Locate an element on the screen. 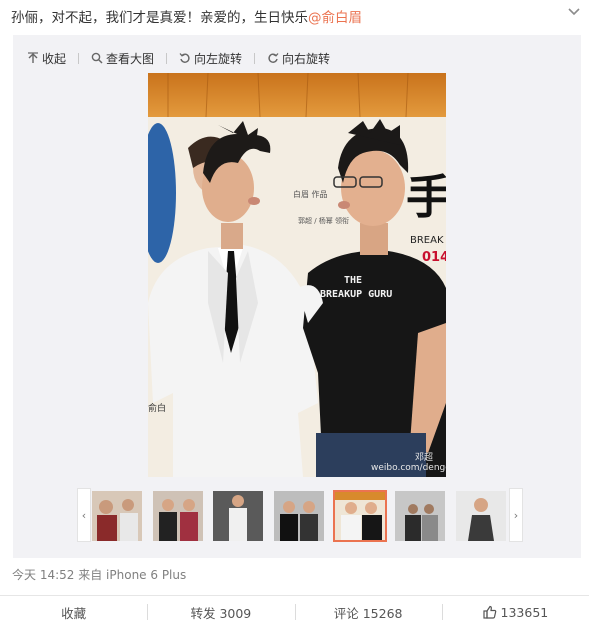  arrow-up-icon is located at coordinates (33, 57).